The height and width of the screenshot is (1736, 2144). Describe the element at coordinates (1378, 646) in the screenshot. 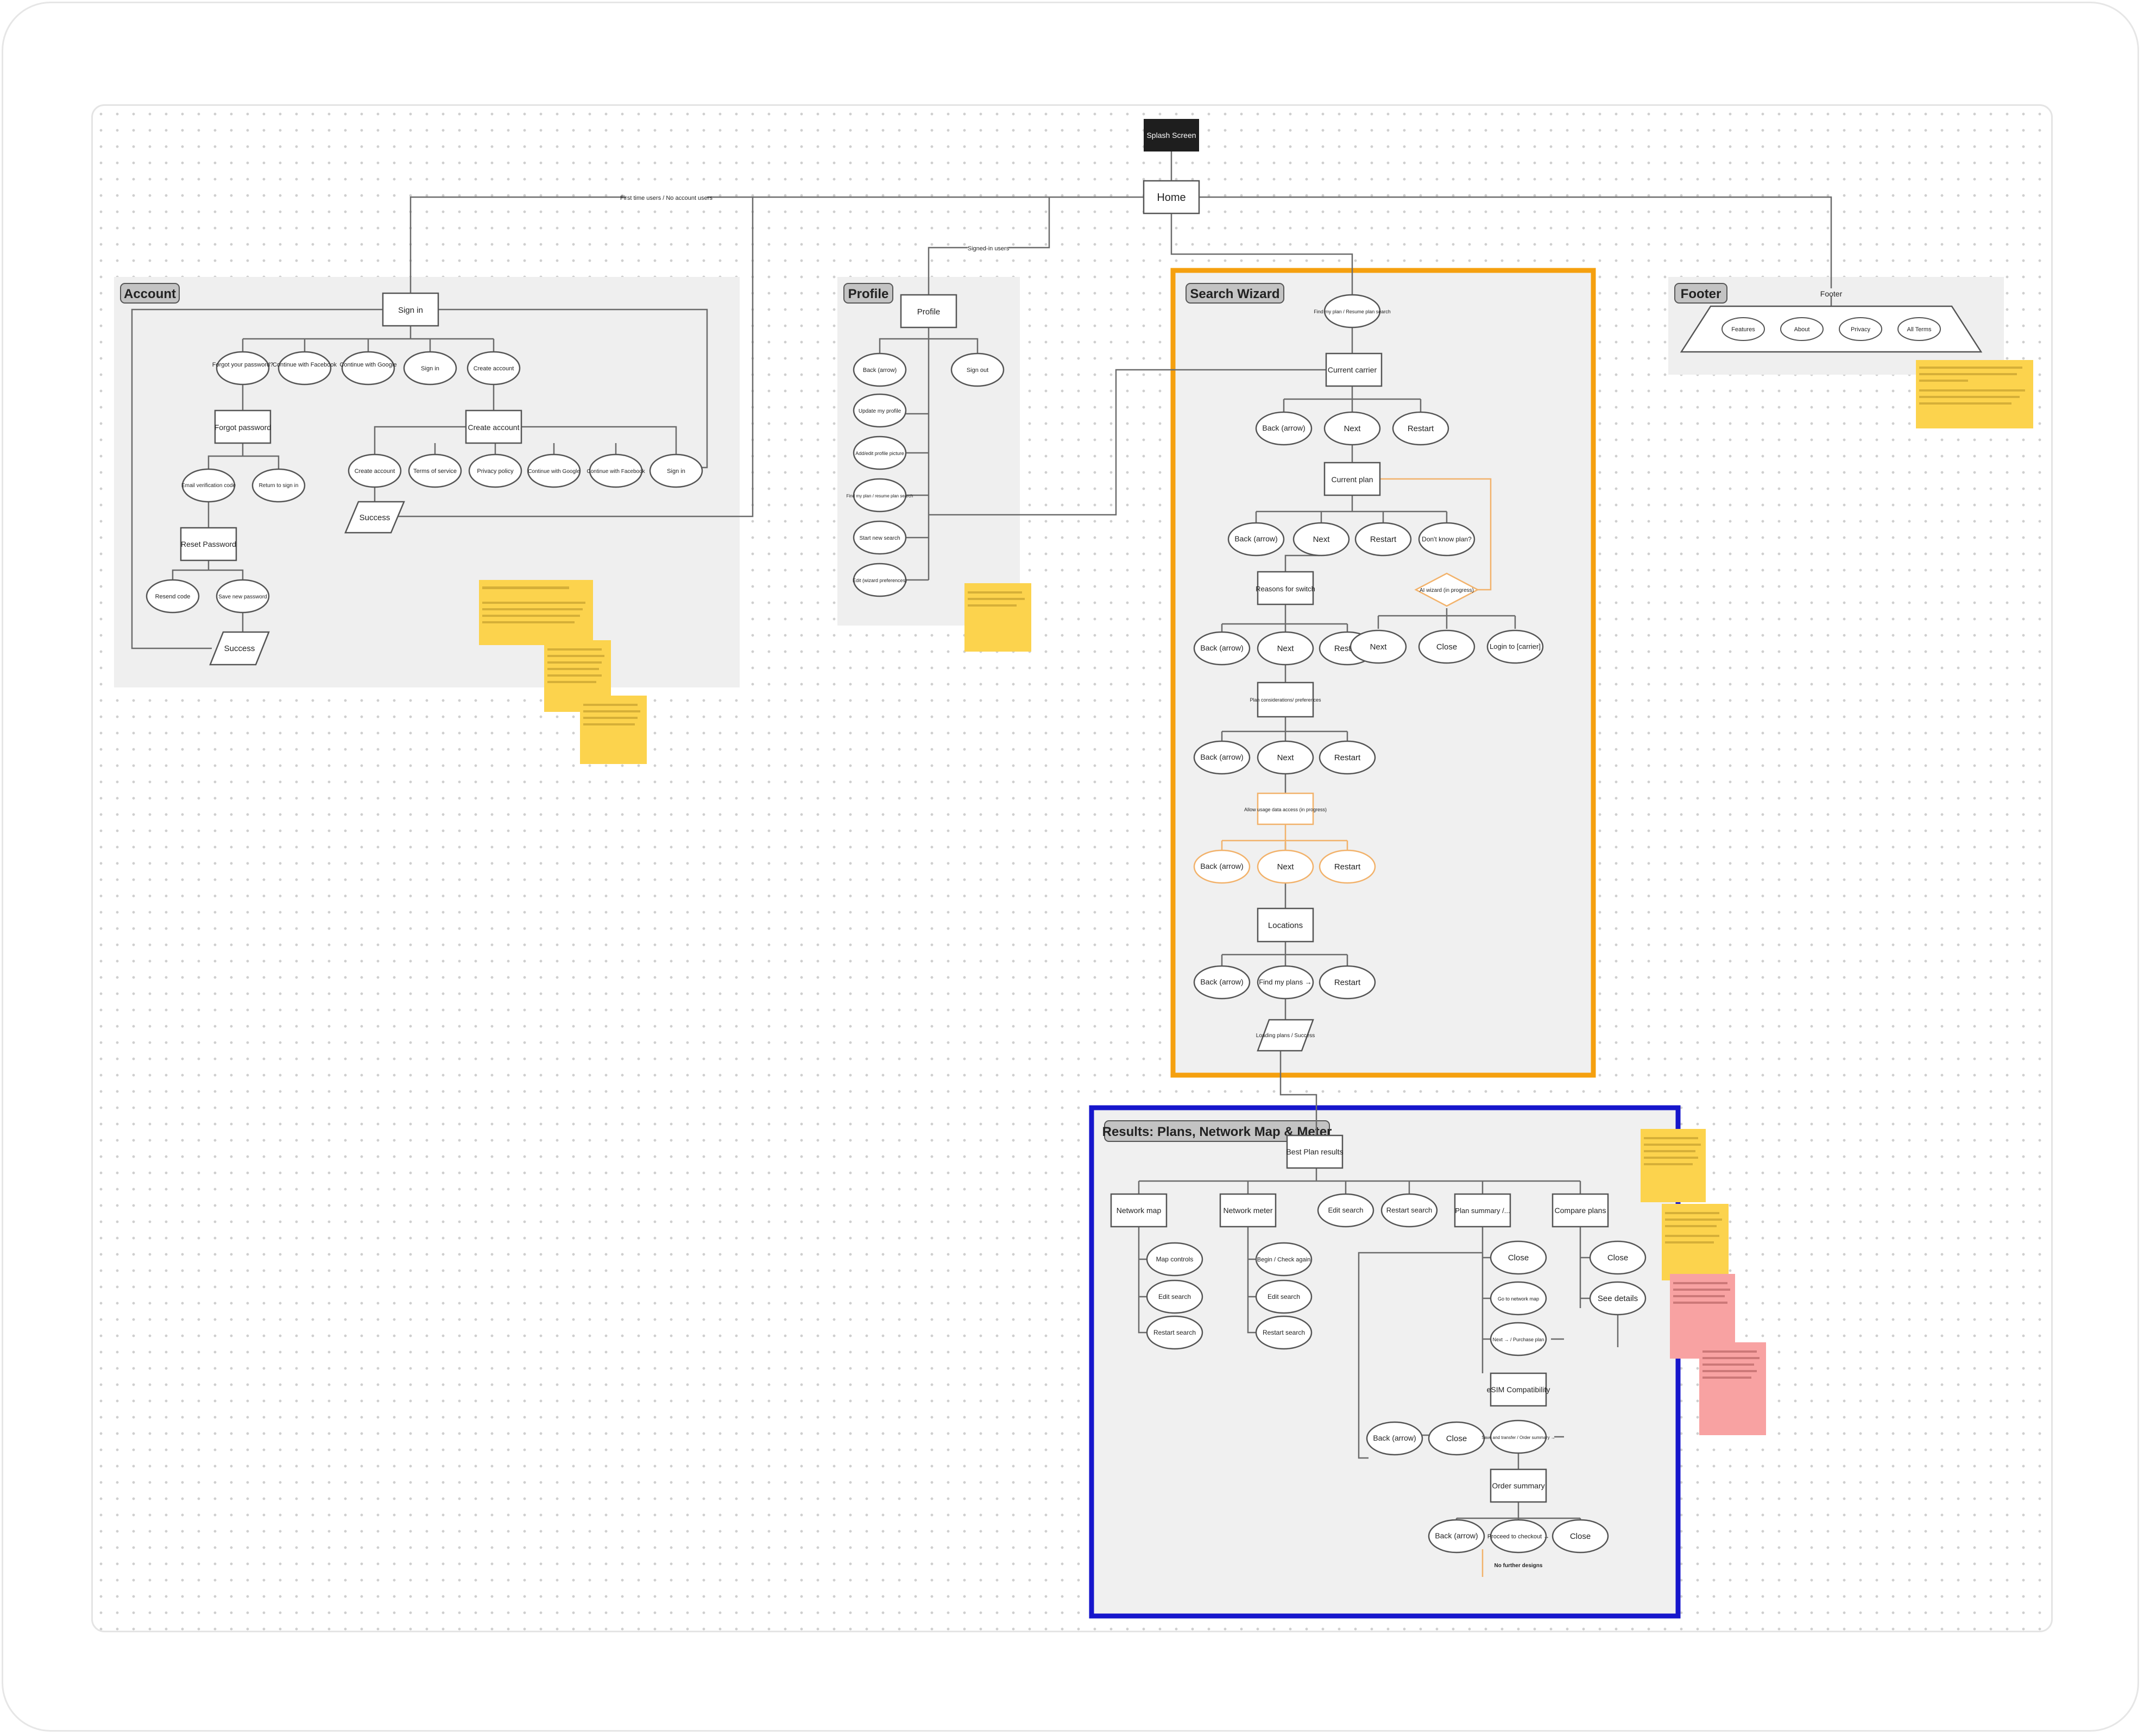

I see `ai-next-node: Next` at that location.